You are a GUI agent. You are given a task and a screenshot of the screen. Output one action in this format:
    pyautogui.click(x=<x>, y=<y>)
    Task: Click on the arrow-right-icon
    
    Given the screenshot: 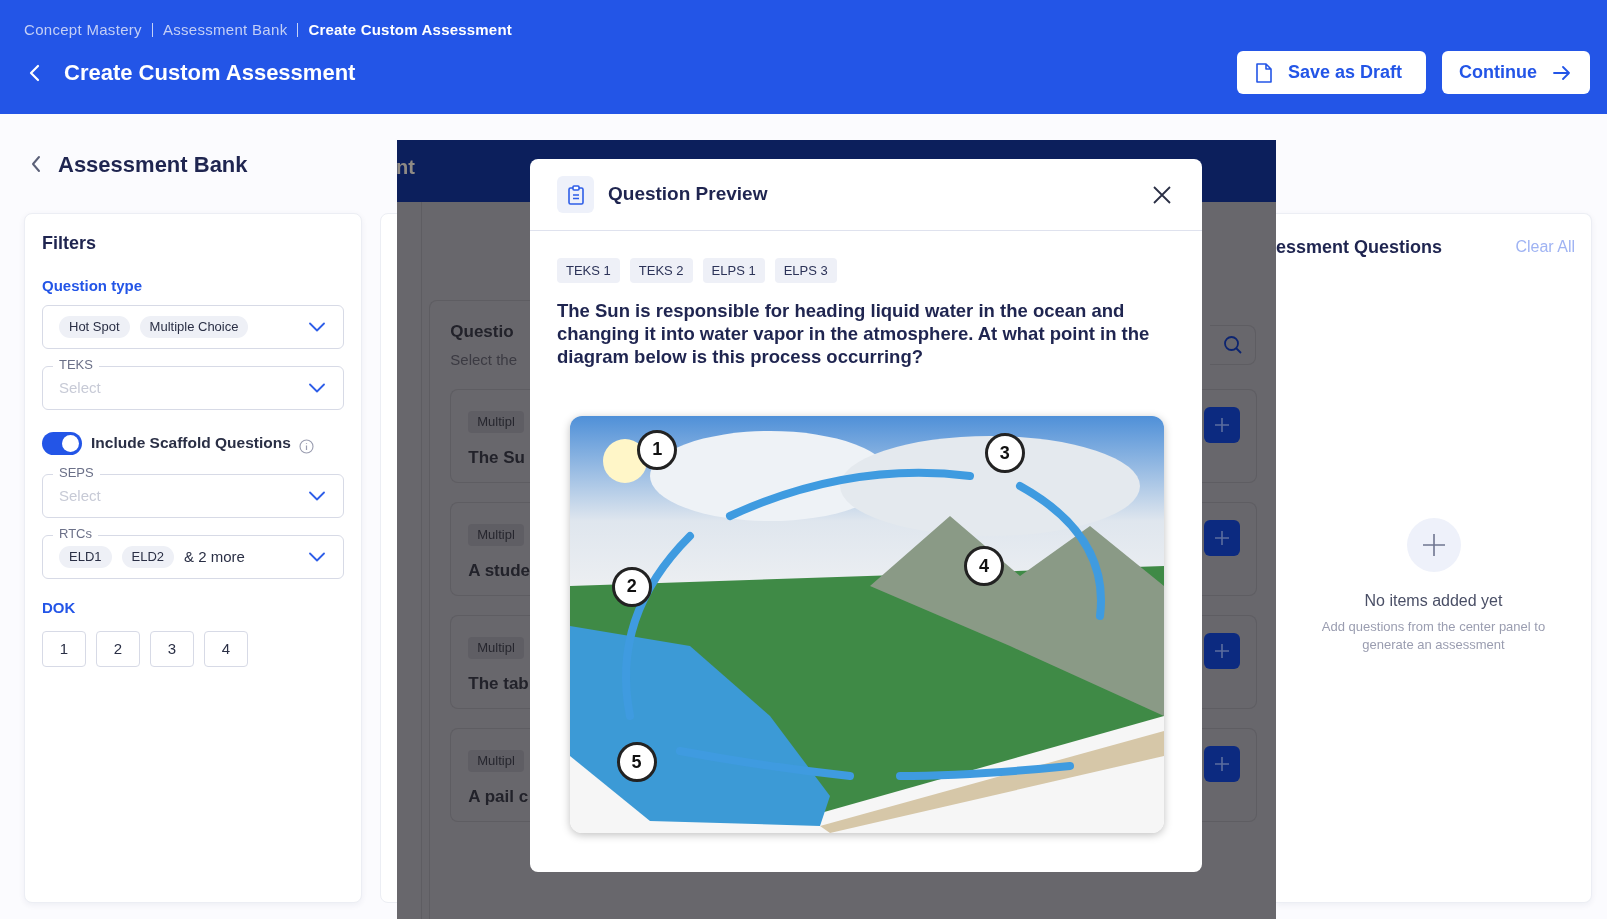 What is the action you would take?
    pyautogui.click(x=1562, y=72)
    